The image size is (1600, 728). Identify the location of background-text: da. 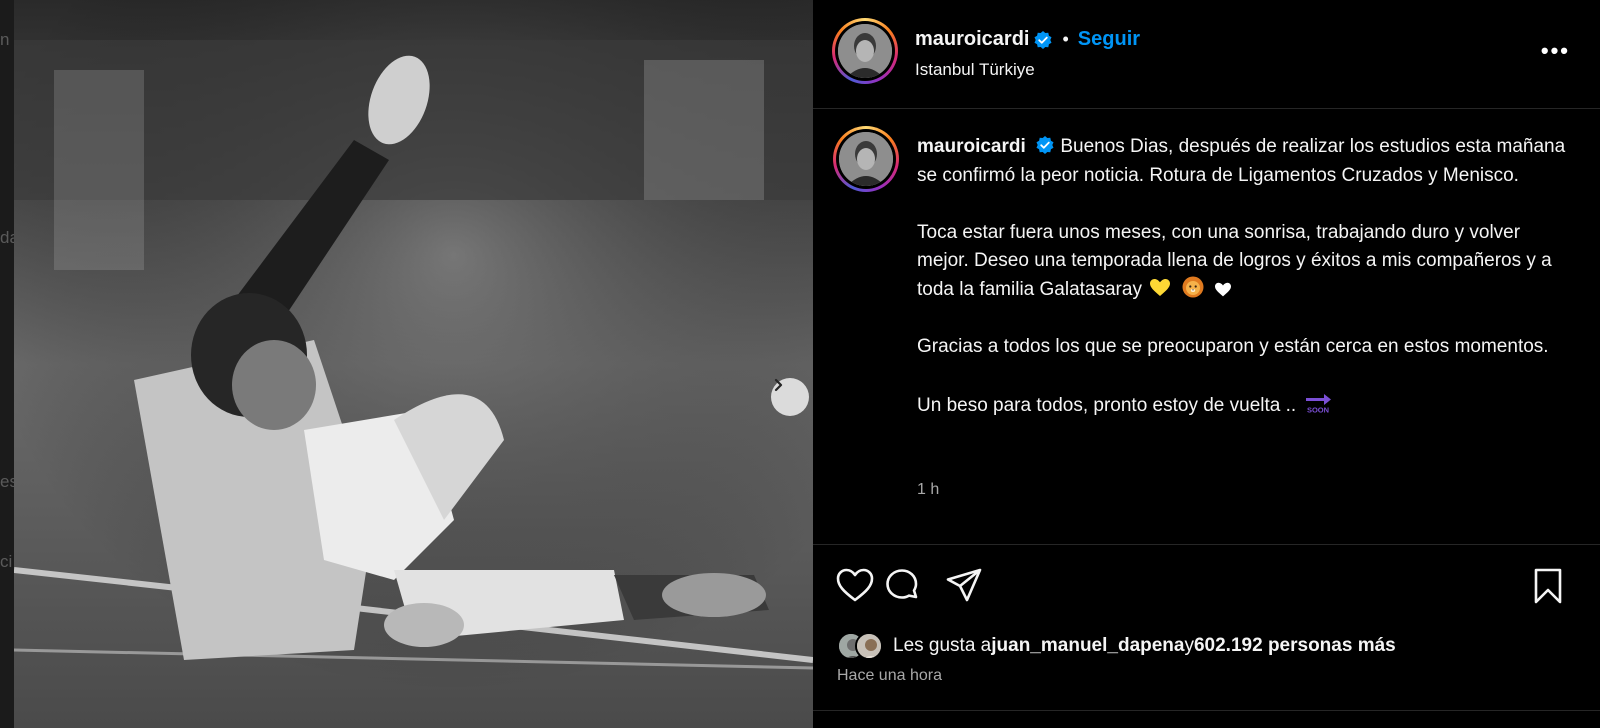
(7, 237).